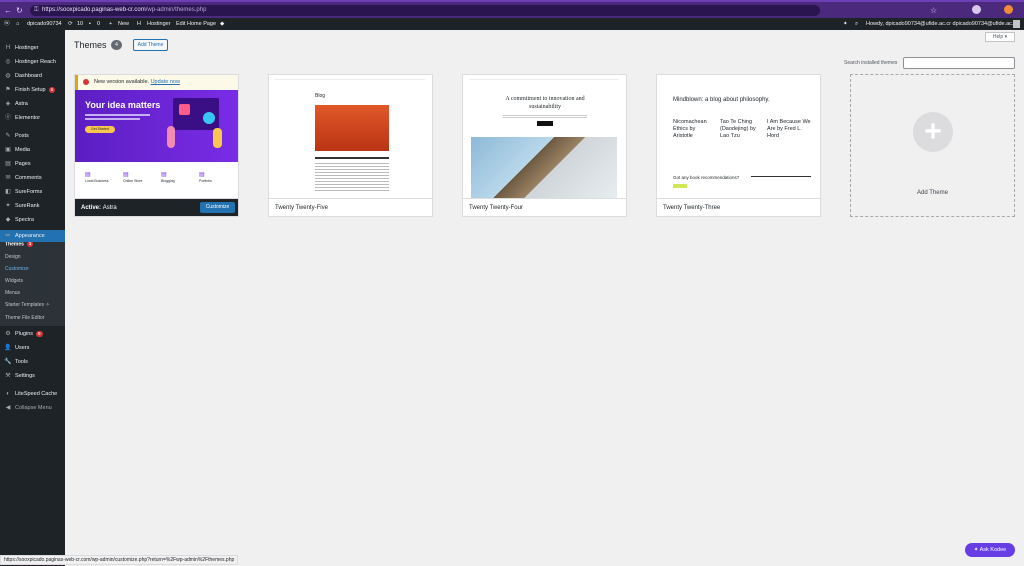  Describe the element at coordinates (27, 305) in the screenshot. I see `submenu-starter-templates: Starter Templates ✧` at that location.